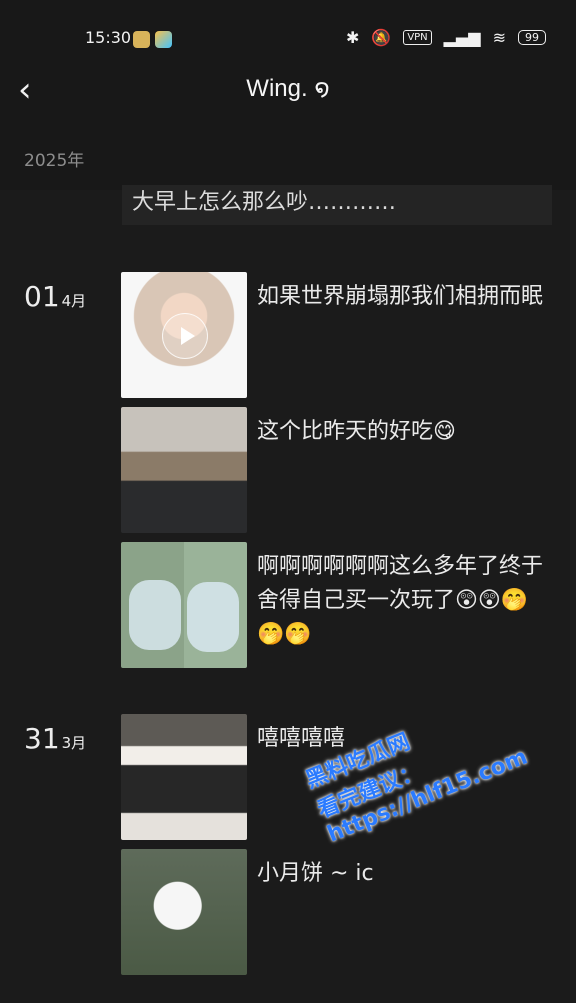  Describe the element at coordinates (54, 161) in the screenshot. I see `year-label: 2025年` at that location.